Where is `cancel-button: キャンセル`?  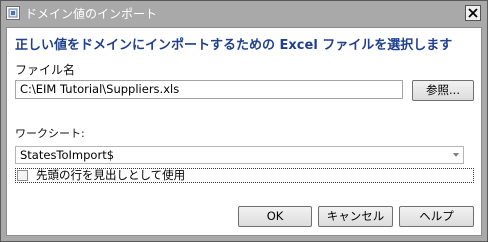 cancel-button: キャンセル is located at coordinates (355, 216).